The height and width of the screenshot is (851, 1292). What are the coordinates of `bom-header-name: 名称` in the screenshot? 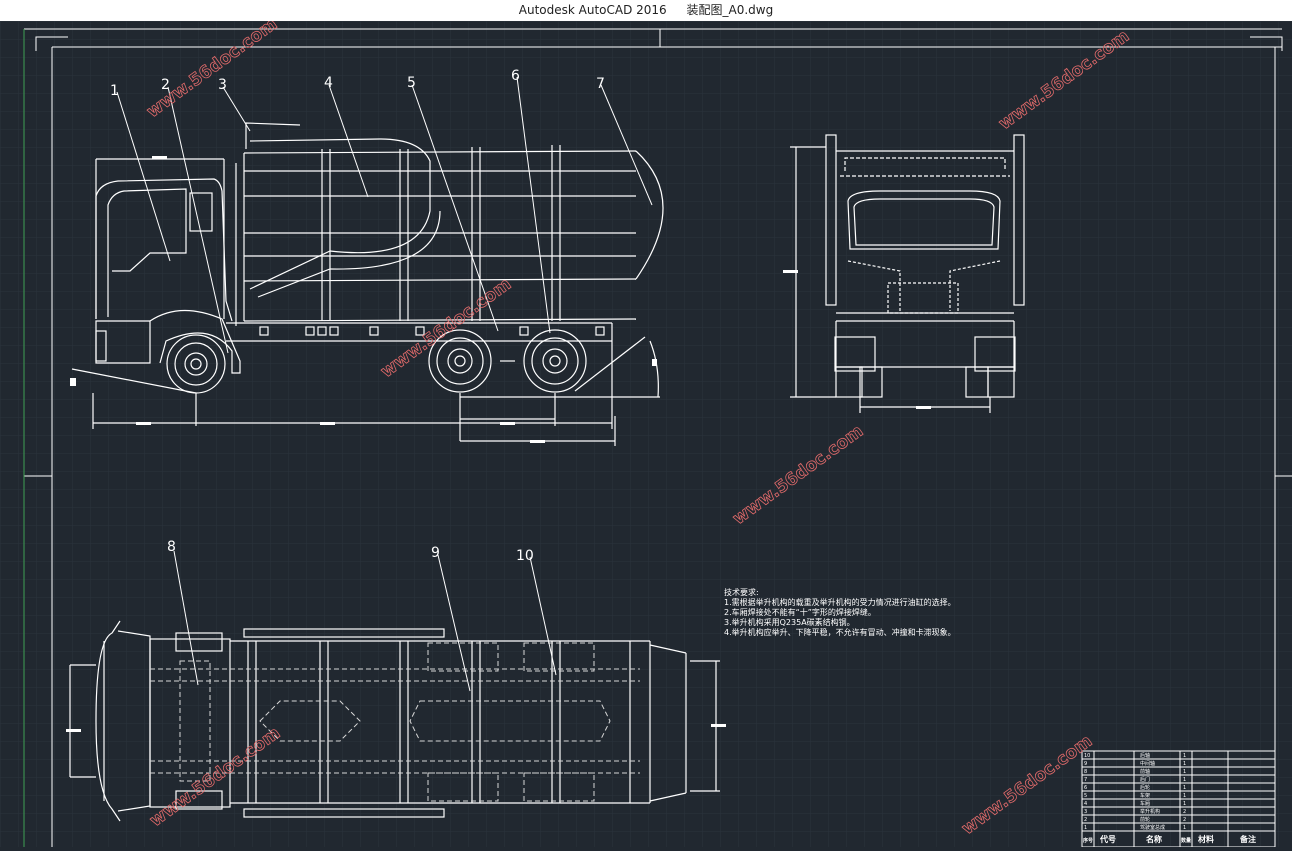 It's located at (1154, 839).